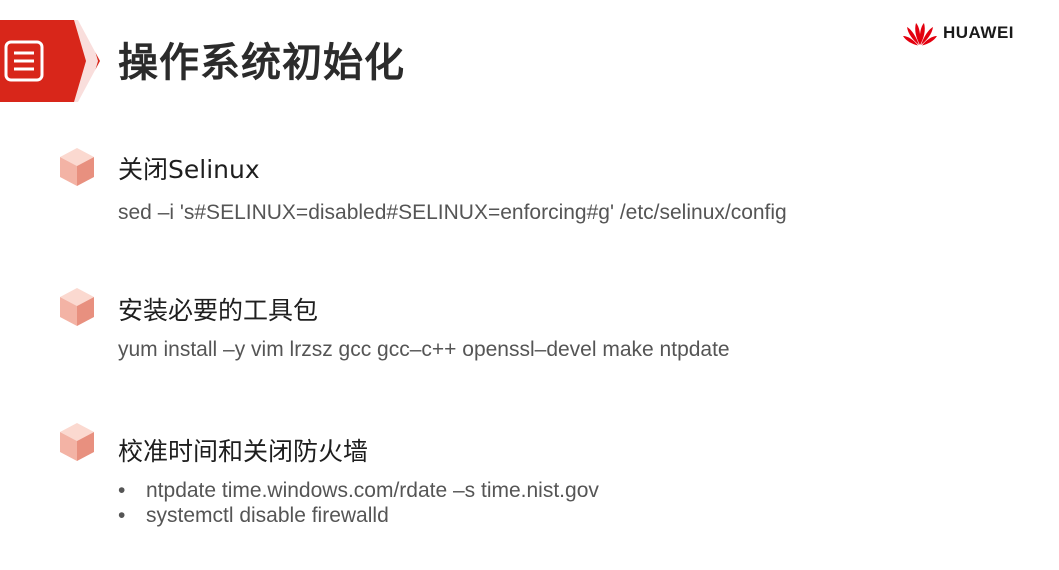 This screenshot has width=1059, height=570. Describe the element at coordinates (978, 32) in the screenshot. I see `brand-name: HUAWEI` at that location.